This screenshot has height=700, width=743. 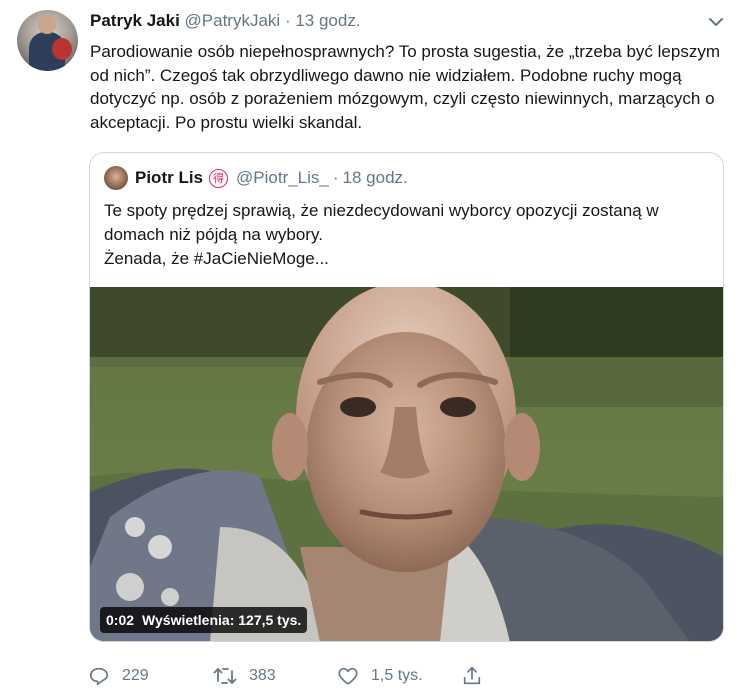 What do you see at coordinates (135, 675) in the screenshot?
I see `reply-count: 229` at bounding box center [135, 675].